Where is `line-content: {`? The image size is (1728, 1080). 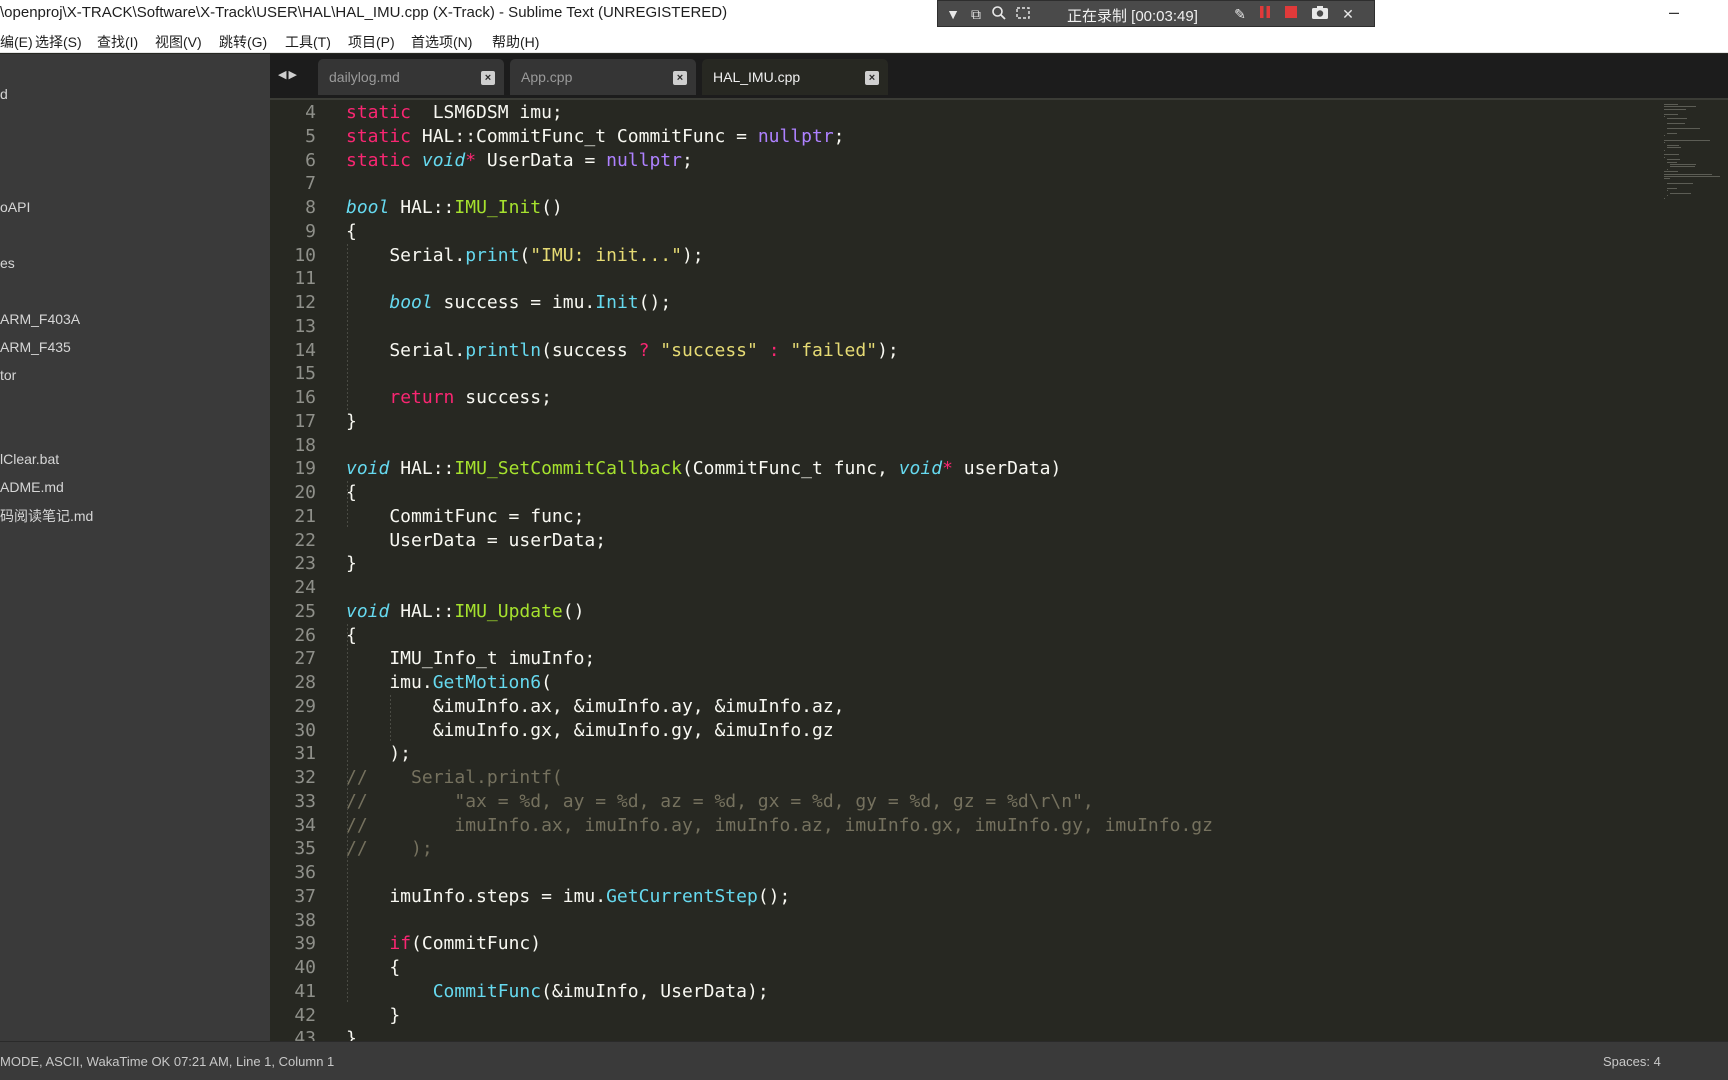 line-content: { is located at coordinates (373, 967).